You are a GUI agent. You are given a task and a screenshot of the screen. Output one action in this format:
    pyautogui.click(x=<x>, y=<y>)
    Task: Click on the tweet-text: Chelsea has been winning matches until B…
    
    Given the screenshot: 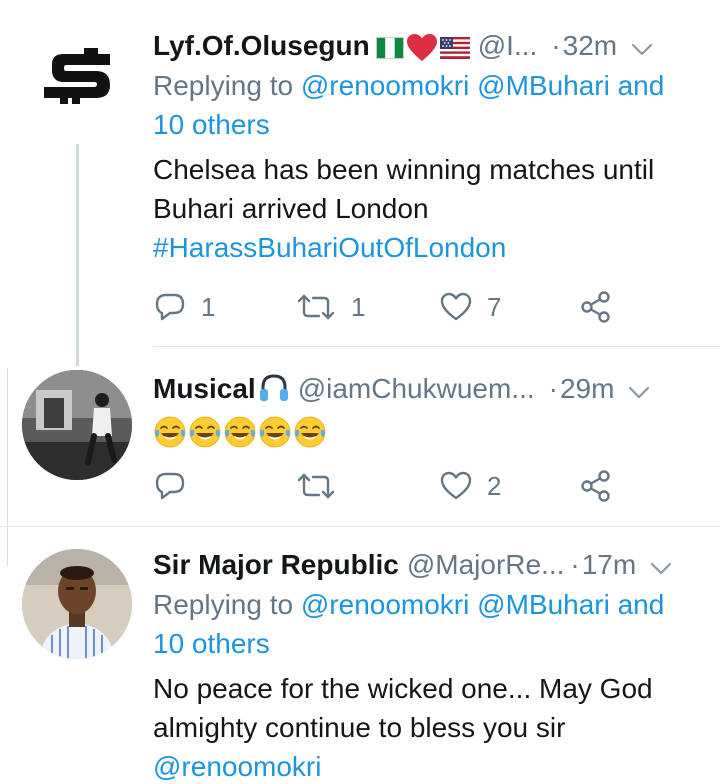 What is the action you would take?
    pyautogui.click(x=426, y=208)
    